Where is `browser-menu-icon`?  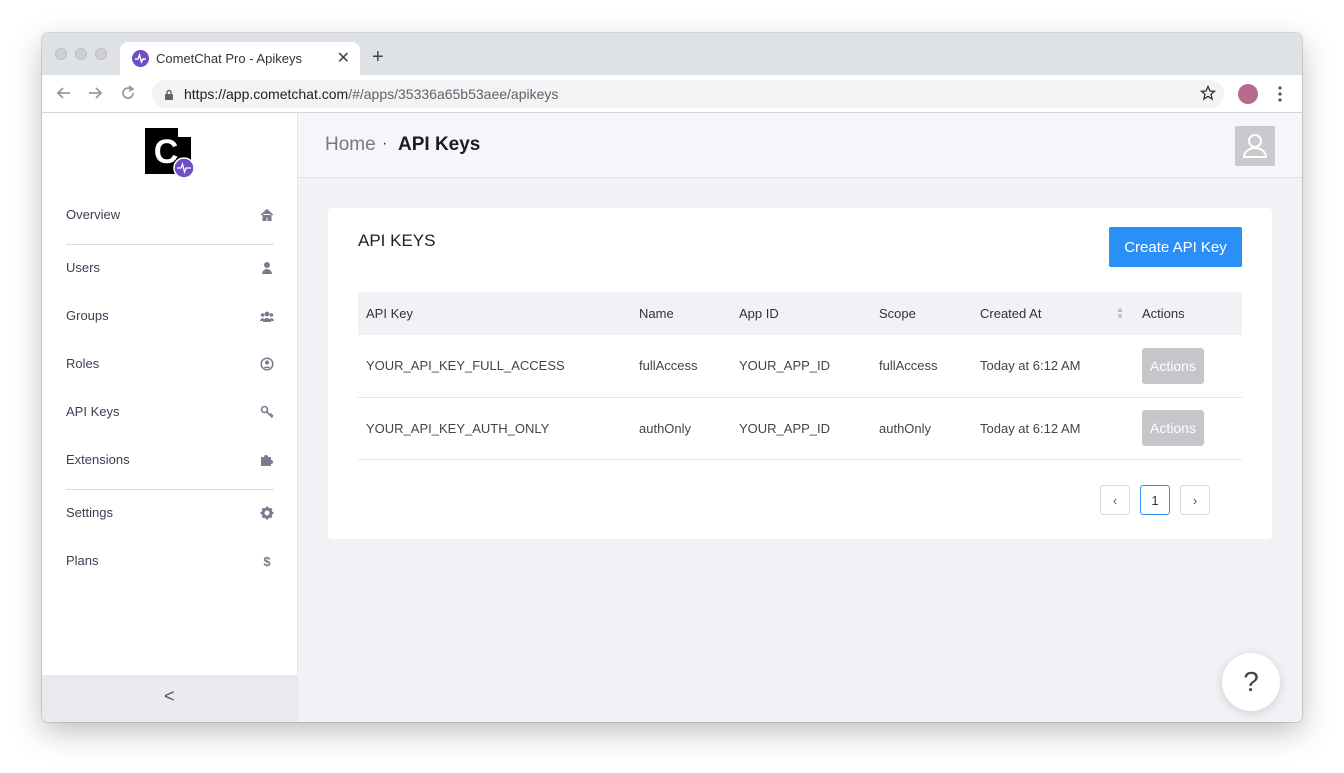
browser-menu-icon is located at coordinates (1280, 94).